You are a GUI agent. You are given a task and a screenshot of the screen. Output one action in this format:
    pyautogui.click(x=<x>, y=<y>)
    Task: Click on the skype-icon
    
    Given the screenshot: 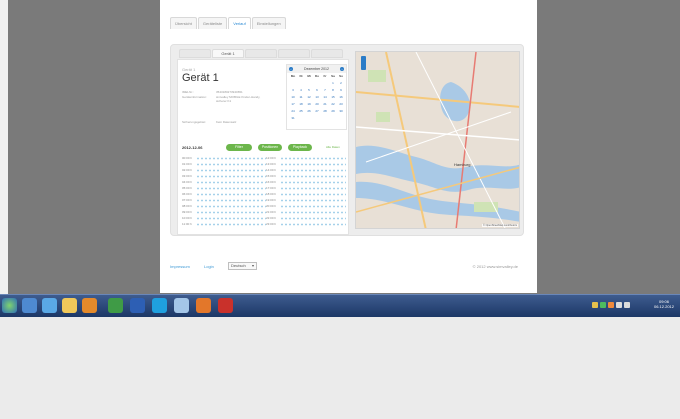 What is the action you would take?
    pyautogui.click(x=159, y=305)
    